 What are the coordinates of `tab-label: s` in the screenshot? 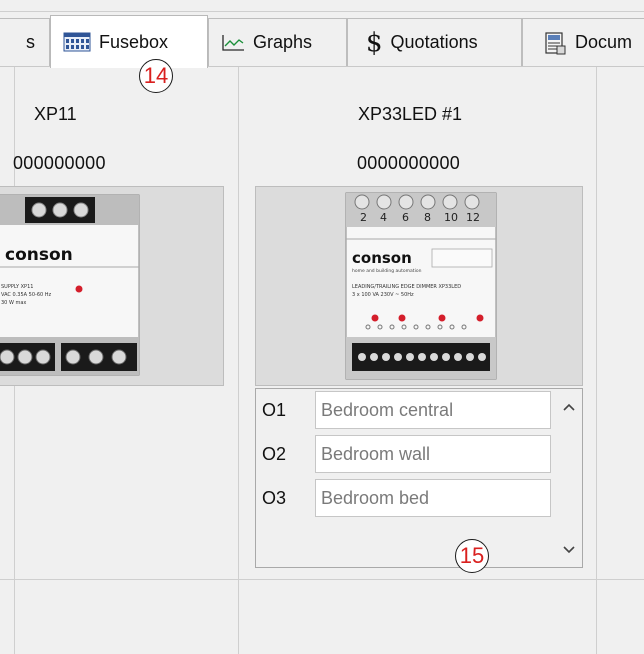 It's located at (30, 42).